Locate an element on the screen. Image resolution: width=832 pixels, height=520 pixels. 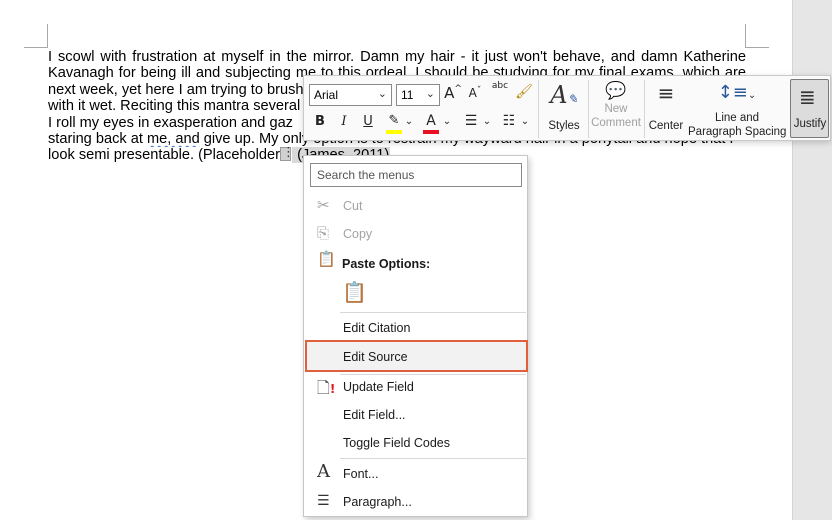
new-comment-label-1: New is located at coordinates (616, 109).